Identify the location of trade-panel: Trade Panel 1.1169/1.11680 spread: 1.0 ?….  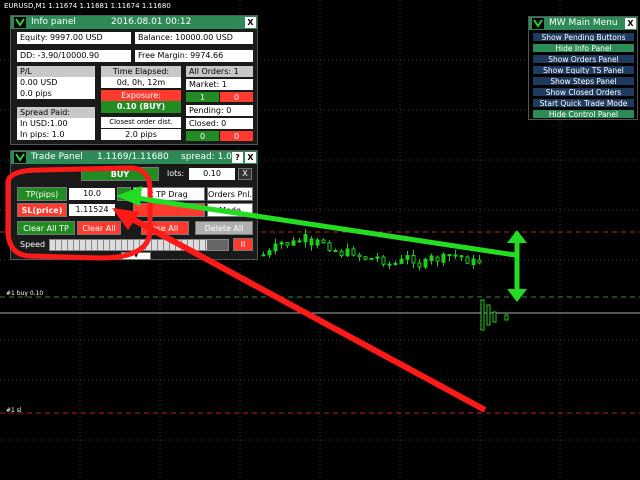
(134, 205).